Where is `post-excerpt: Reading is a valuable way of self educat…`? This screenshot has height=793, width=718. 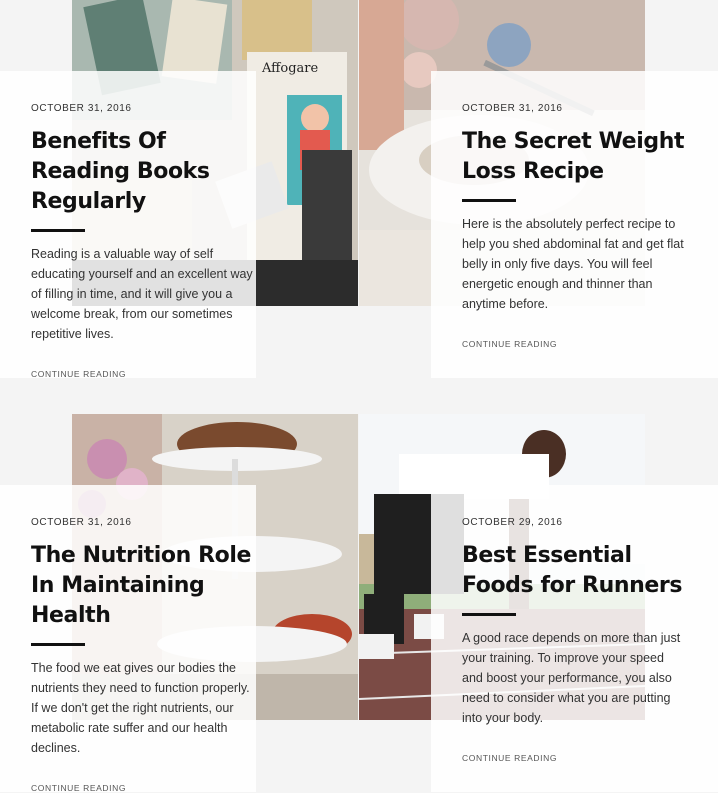 post-excerpt: Reading is a valuable way of self educat… is located at coordinates (142, 294).